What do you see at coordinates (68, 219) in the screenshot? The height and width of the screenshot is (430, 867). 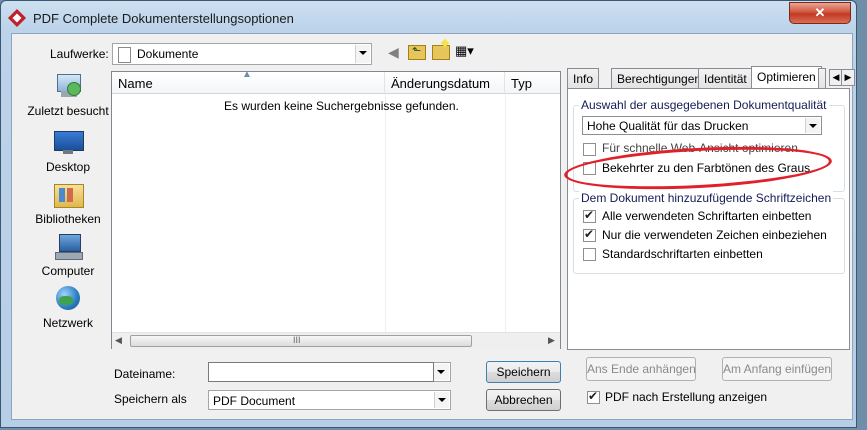 I see `place-label: Bibliotheken` at bounding box center [68, 219].